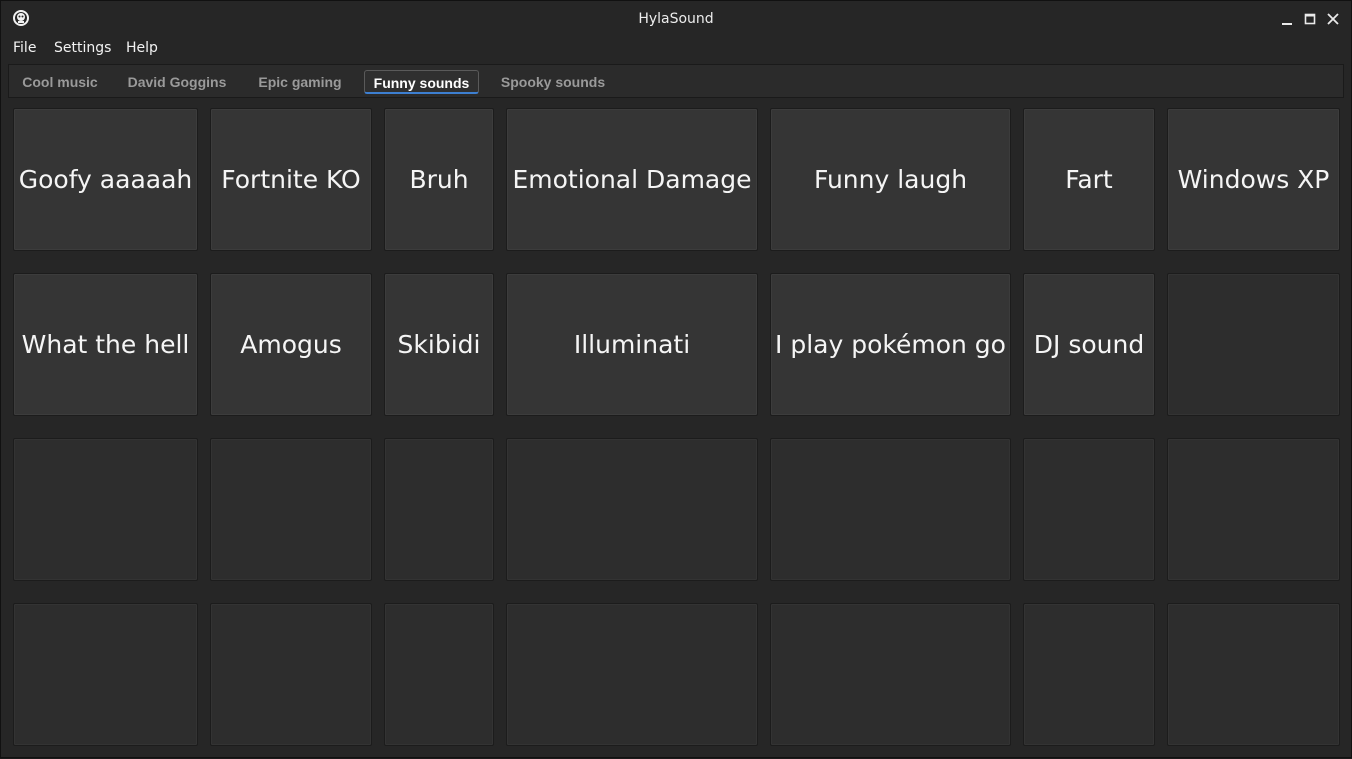  Describe the element at coordinates (676, 48) in the screenshot. I see `menu-bar: File Settings Help` at that location.